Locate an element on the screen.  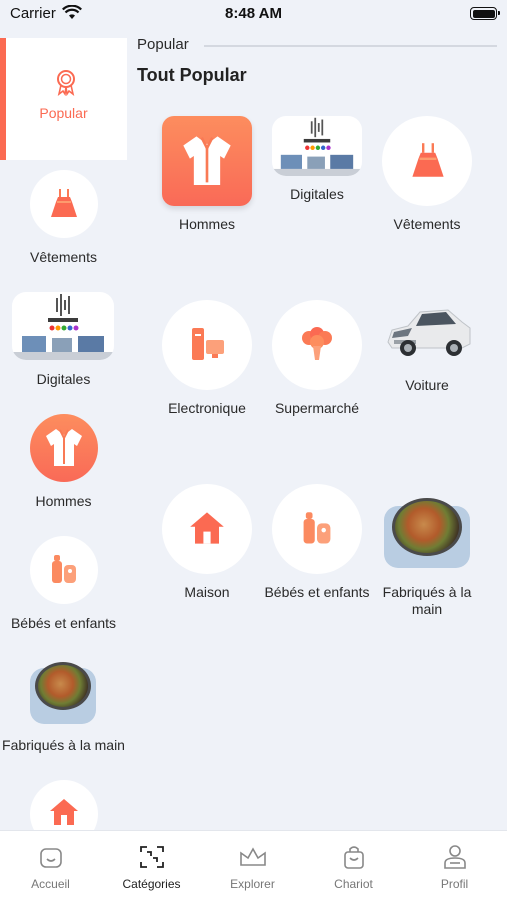
tab-label: Chariot is located at coordinates (353, 884).